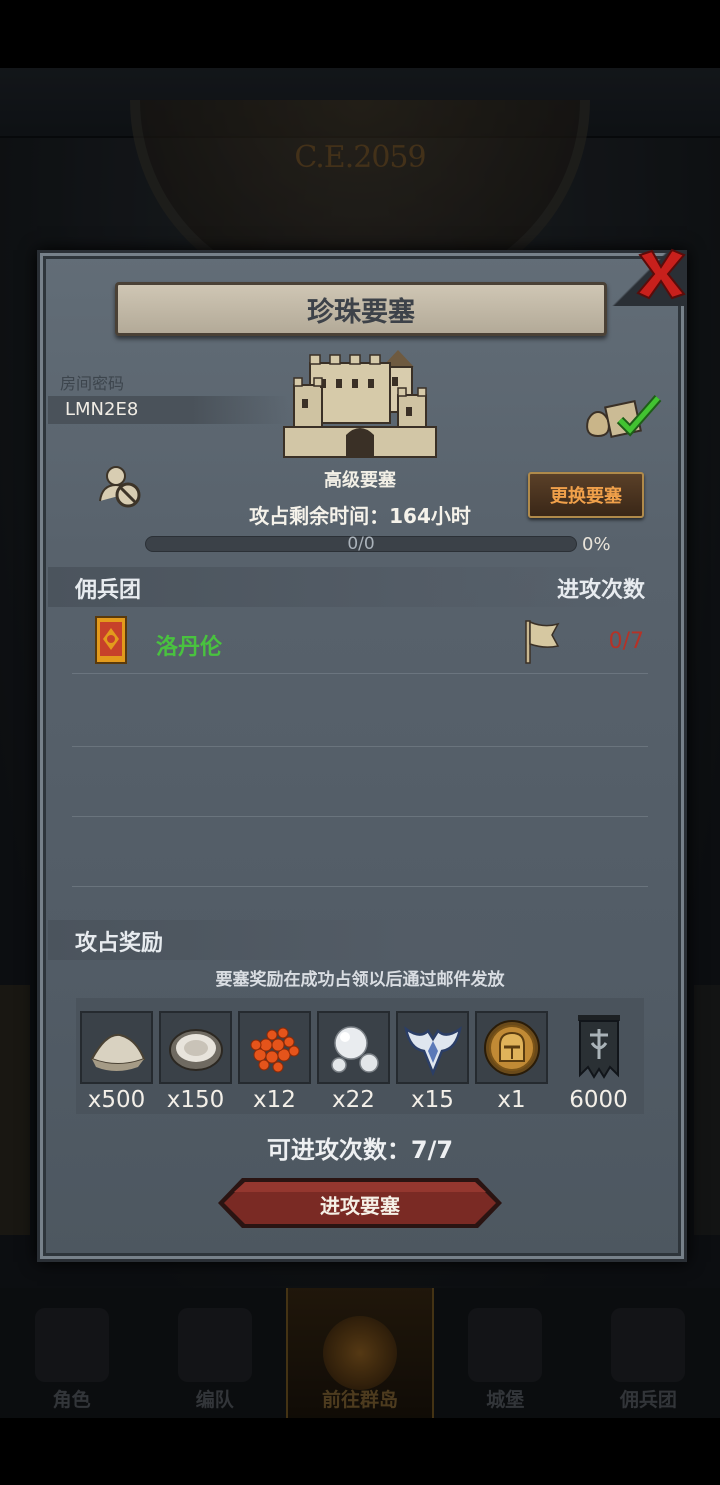 This screenshot has width=720, height=1485. I want to click on reward-quantity: x1, so click(511, 1100).